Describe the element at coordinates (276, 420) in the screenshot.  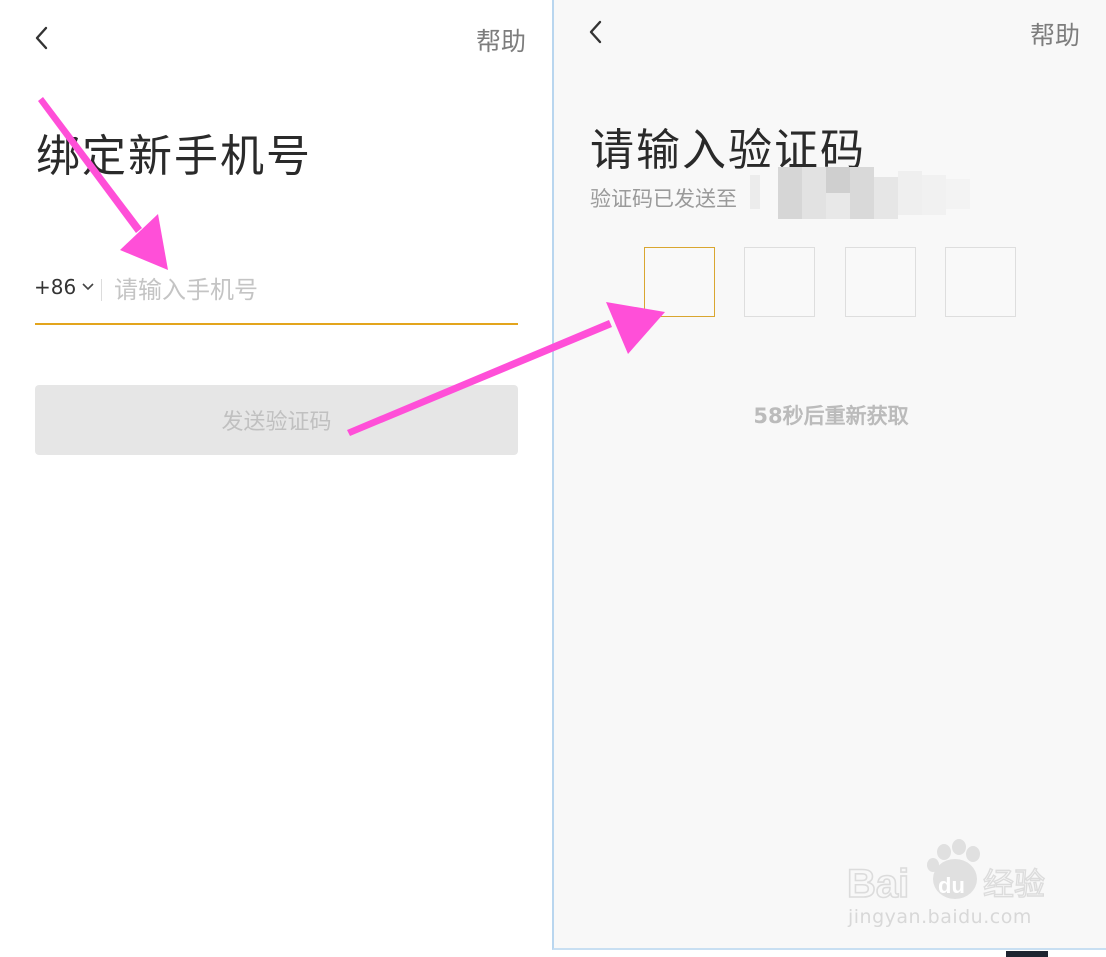
I see `send-code-button: 发送验证码` at that location.